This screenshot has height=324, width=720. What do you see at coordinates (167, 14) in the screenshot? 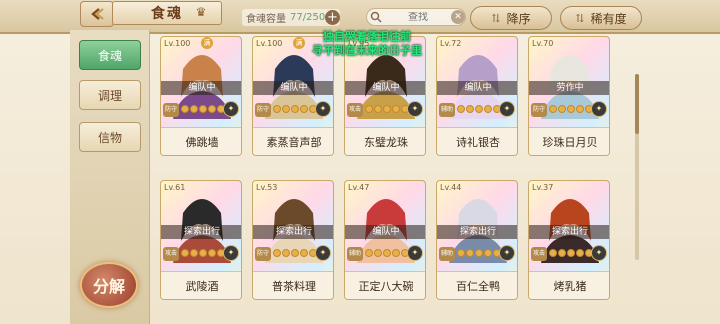
I see `page-title-text: 食魂` at bounding box center [167, 14].